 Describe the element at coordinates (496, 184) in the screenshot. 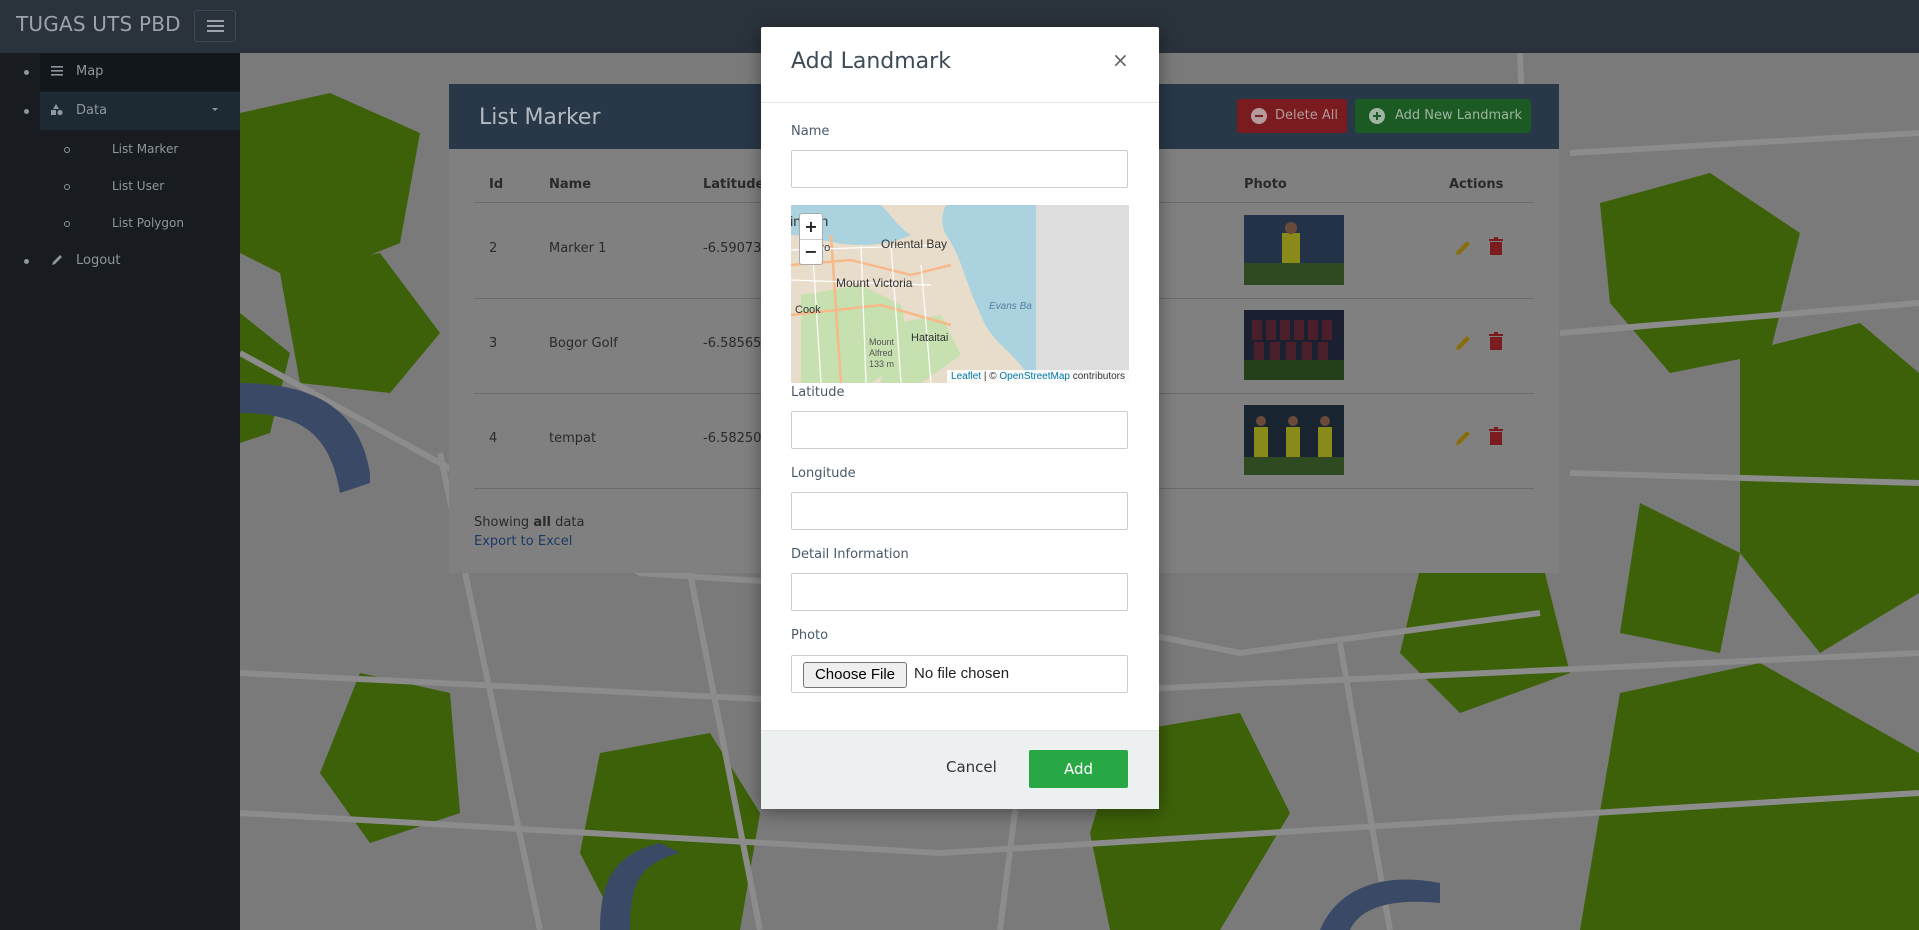

I see `col-id: Id` at that location.